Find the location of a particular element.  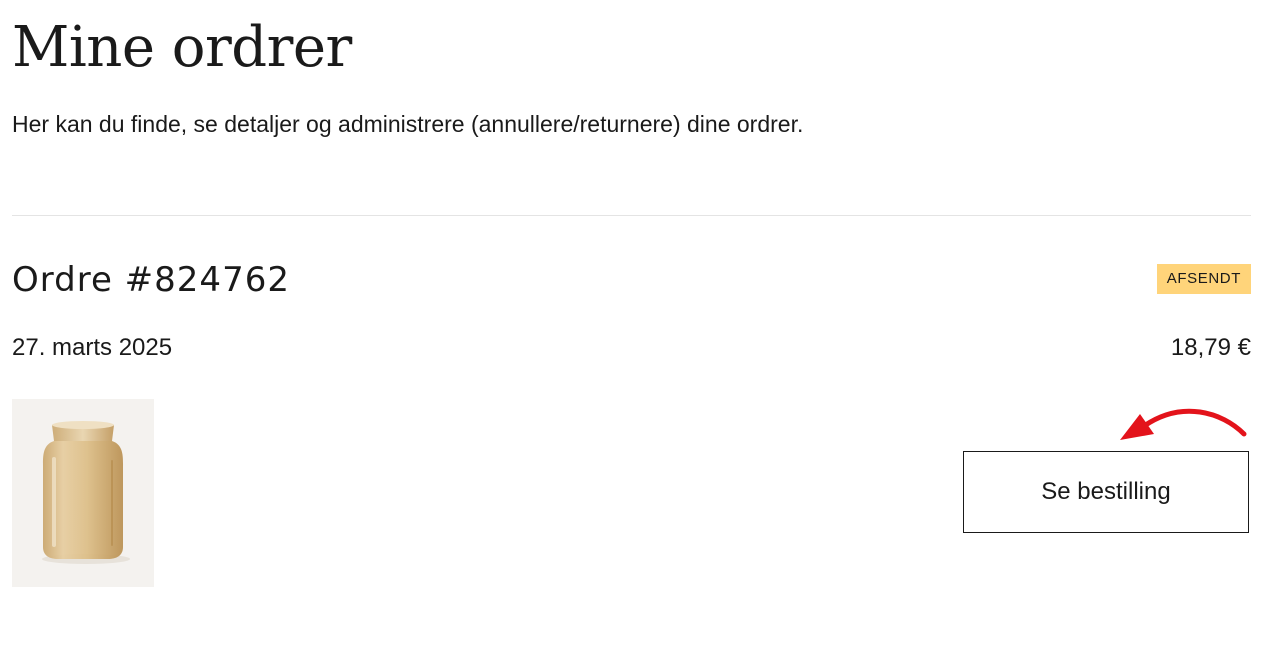

divider is located at coordinates (631, 215).